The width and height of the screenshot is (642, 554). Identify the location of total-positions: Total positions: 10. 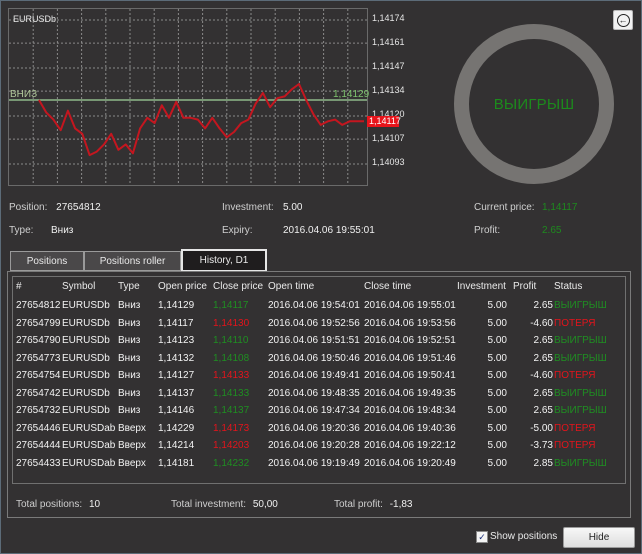
(58, 504).